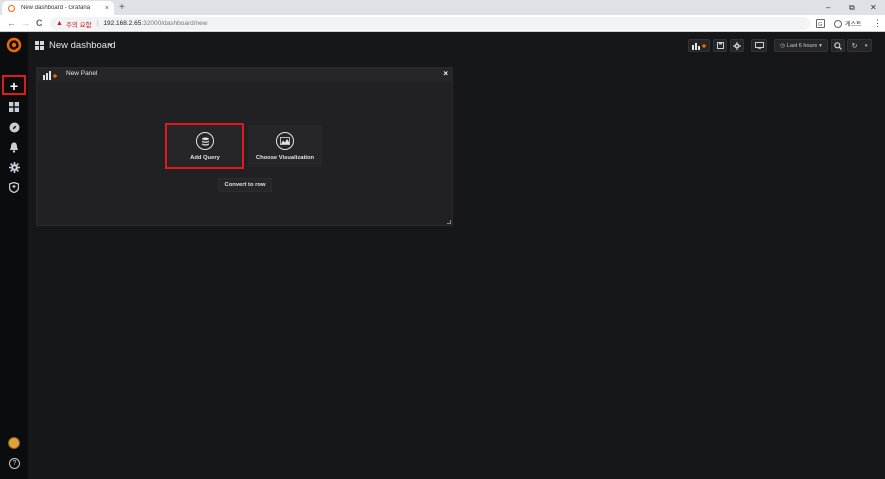 The width and height of the screenshot is (885, 479). Describe the element at coordinates (14, 147) in the screenshot. I see `alerting-bell-icon` at that location.